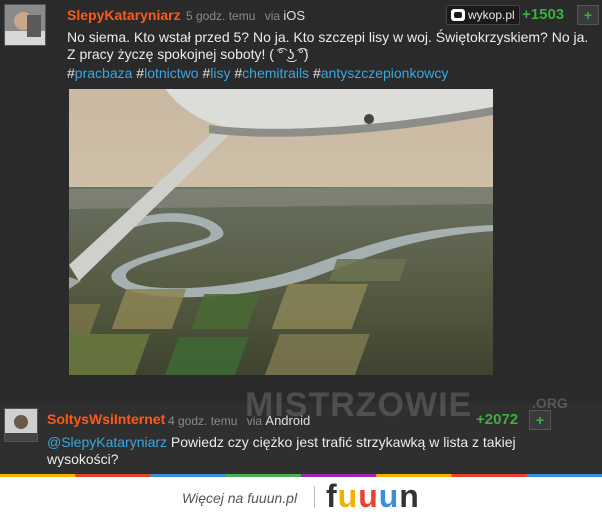  I want to click on tag-item: #lotnictwo, so click(167, 73).